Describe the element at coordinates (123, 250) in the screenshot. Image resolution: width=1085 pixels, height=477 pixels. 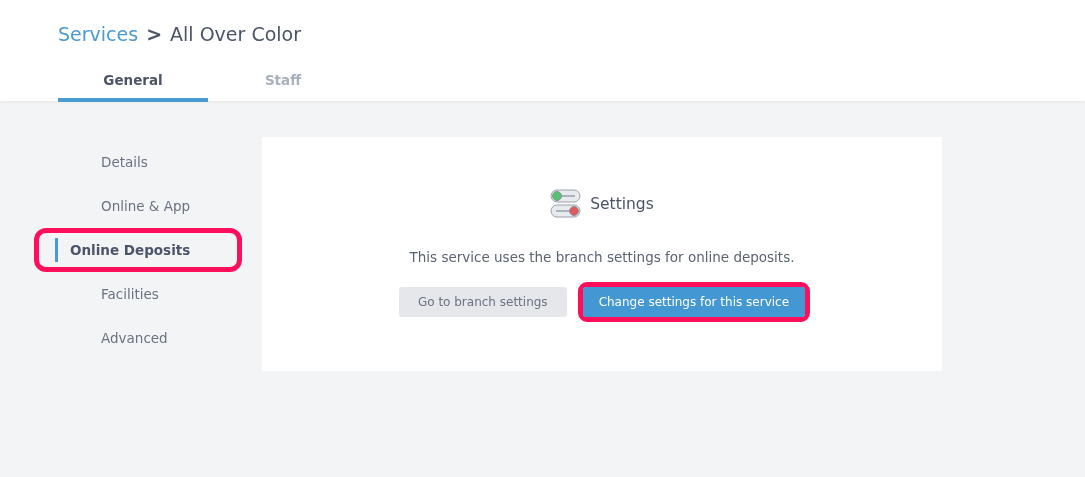
I see `sidebar-item: Online Deposits` at that location.